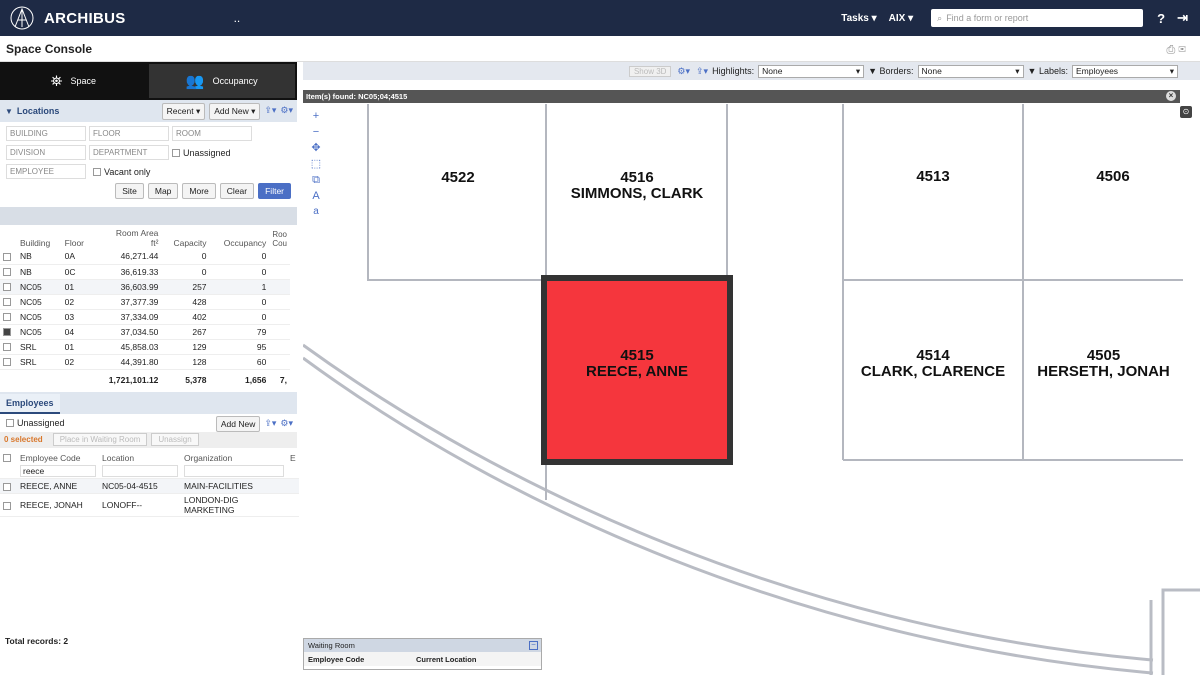 The height and width of the screenshot is (675, 1200). Describe the element at coordinates (1103, 356) in the screenshot. I see `room-number: 4505` at that location.